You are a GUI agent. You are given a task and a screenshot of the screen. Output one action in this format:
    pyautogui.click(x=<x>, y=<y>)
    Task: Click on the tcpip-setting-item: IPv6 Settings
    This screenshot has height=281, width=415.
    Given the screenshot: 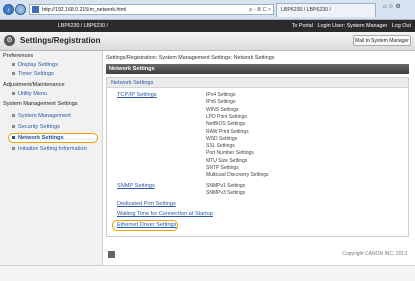 What is the action you would take?
    pyautogui.click(x=221, y=102)
    